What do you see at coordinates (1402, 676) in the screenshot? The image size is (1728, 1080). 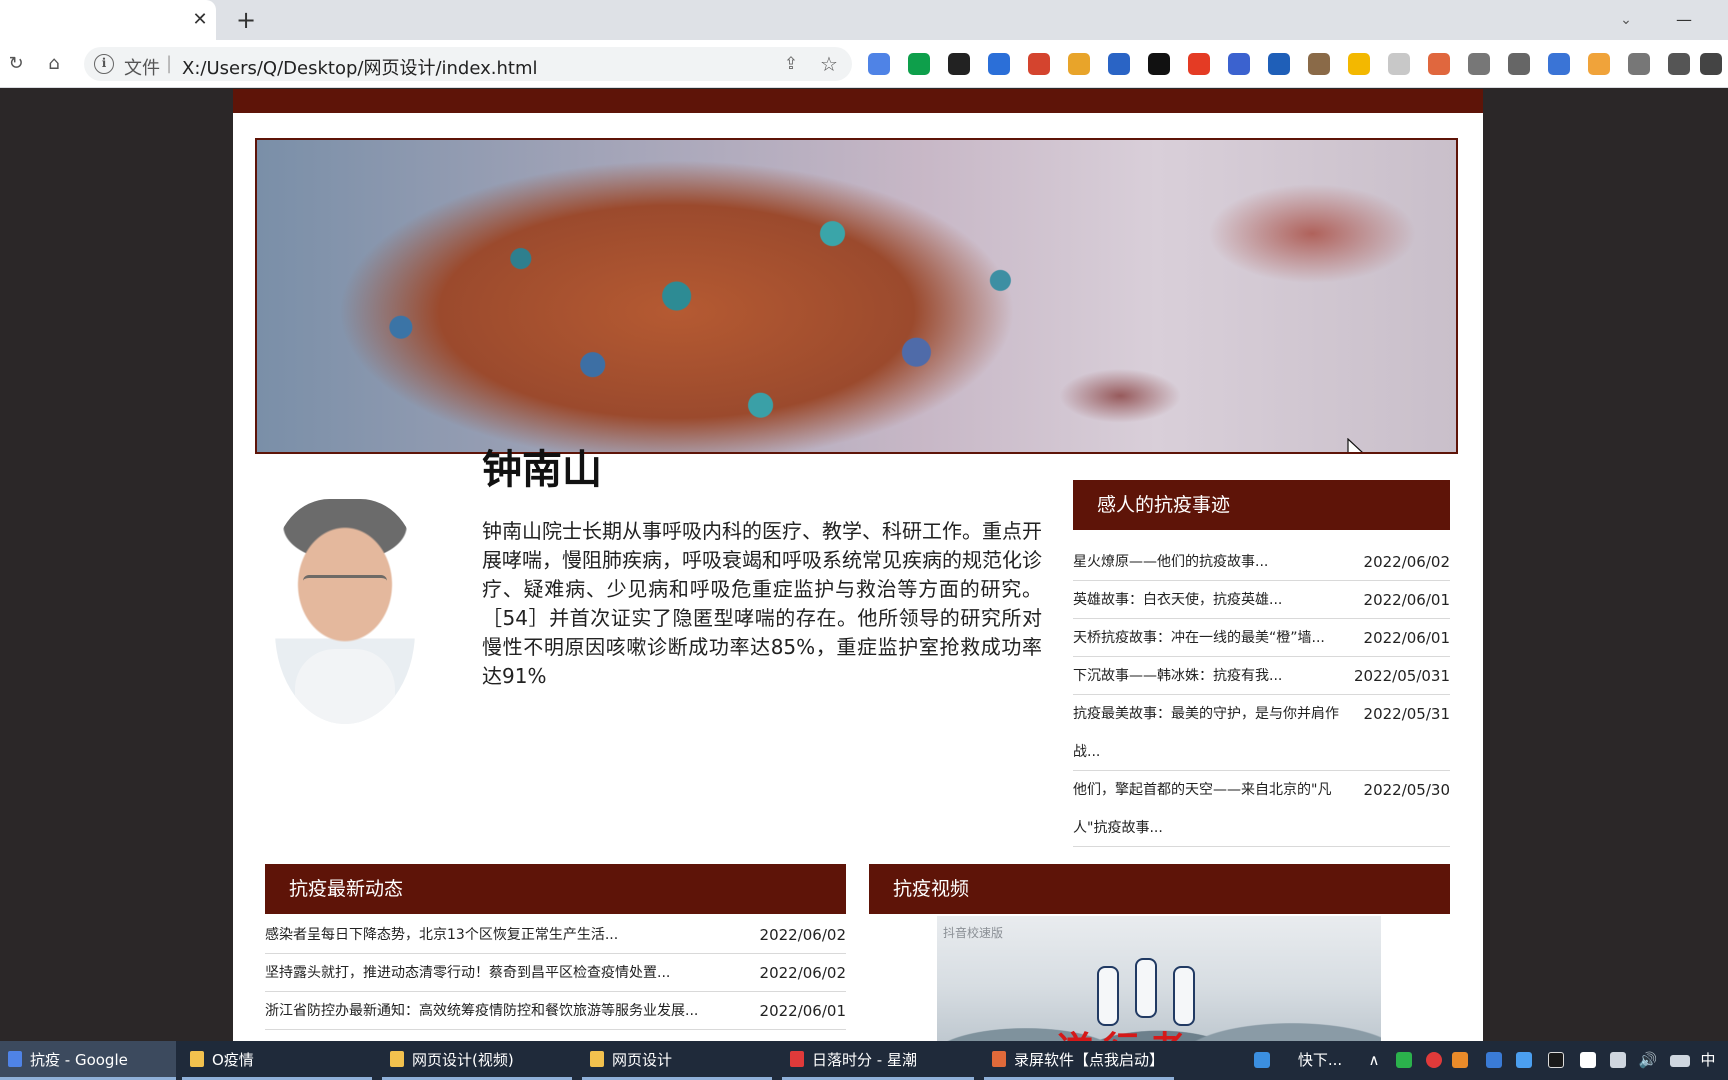 I see `story-date: 2022/05/031` at bounding box center [1402, 676].